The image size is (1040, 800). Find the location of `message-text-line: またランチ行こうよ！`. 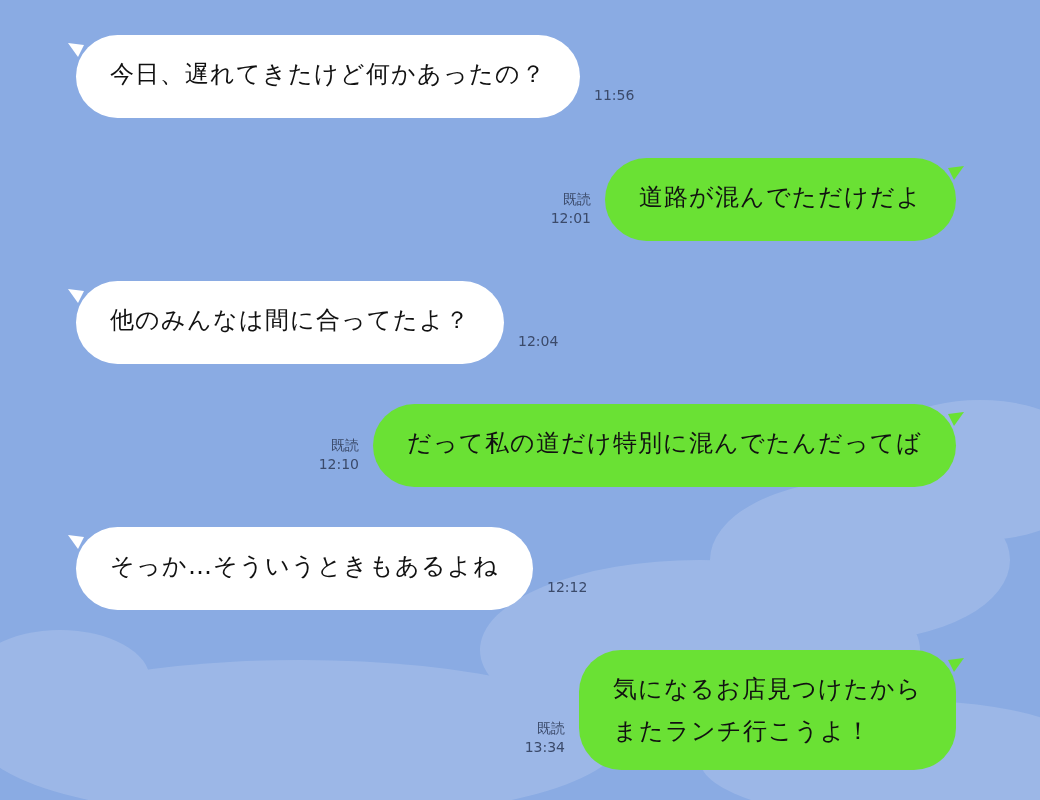

message-text-line: またランチ行こうよ！ is located at coordinates (742, 731).